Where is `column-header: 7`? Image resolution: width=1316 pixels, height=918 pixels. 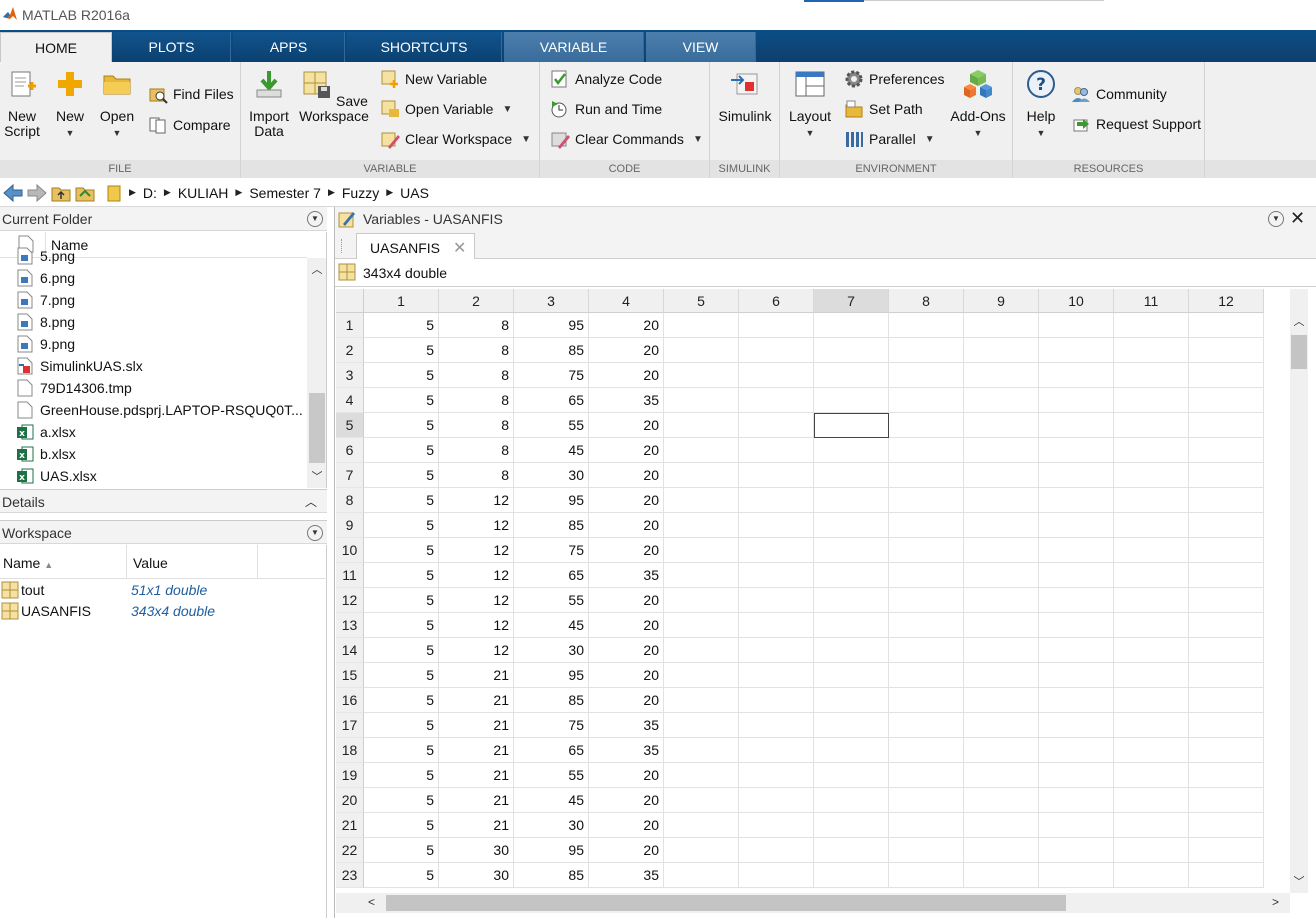
column-header: 7 is located at coordinates (851, 301).